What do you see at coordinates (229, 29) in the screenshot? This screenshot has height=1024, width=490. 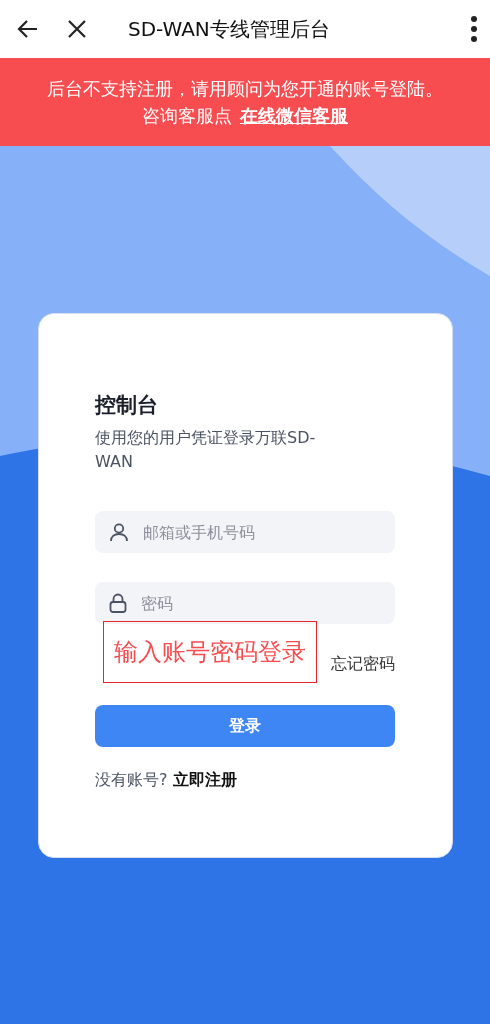 I see `window-title: SD-WAN专线管理后台` at bounding box center [229, 29].